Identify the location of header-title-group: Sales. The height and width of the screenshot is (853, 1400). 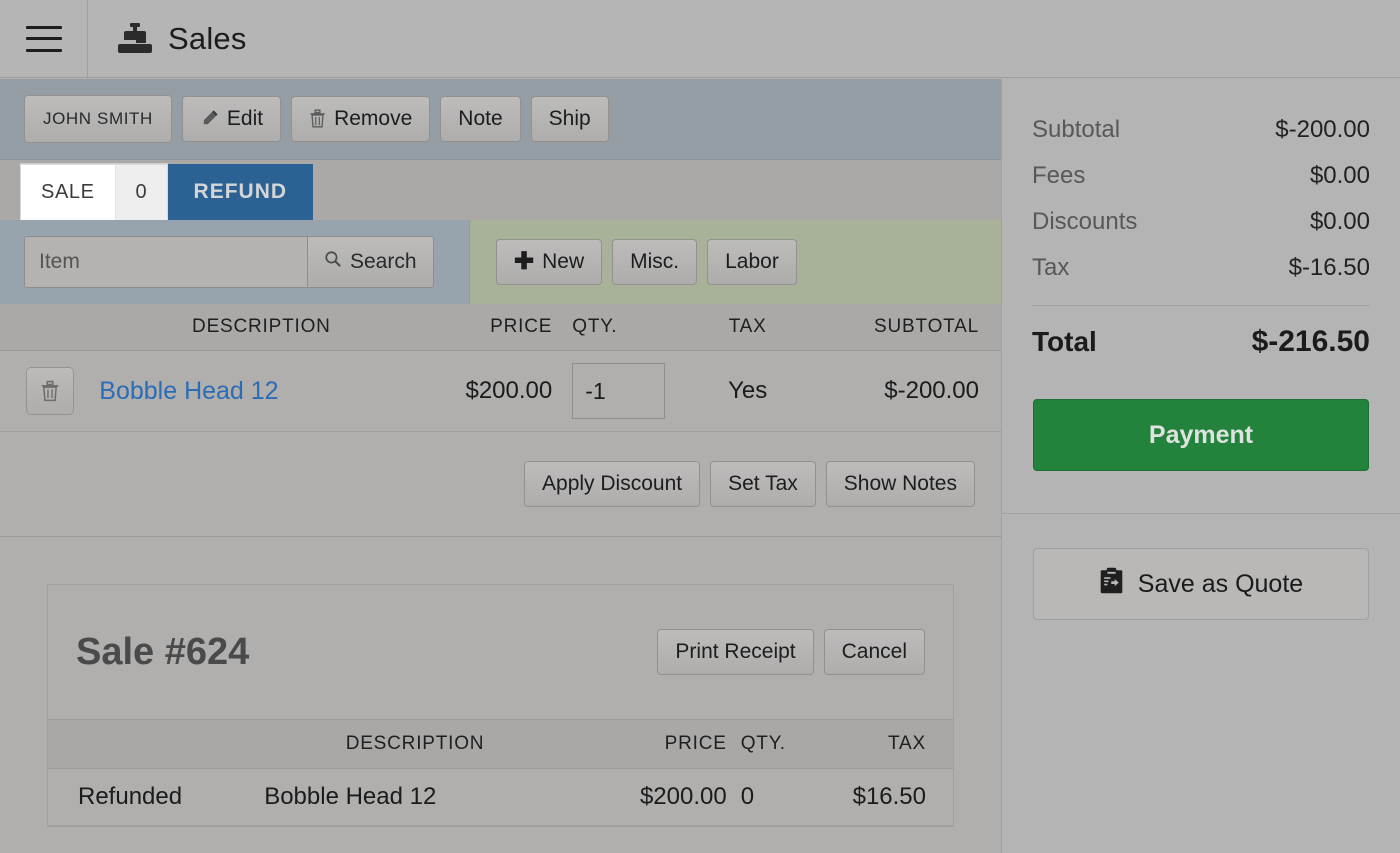
(167, 39).